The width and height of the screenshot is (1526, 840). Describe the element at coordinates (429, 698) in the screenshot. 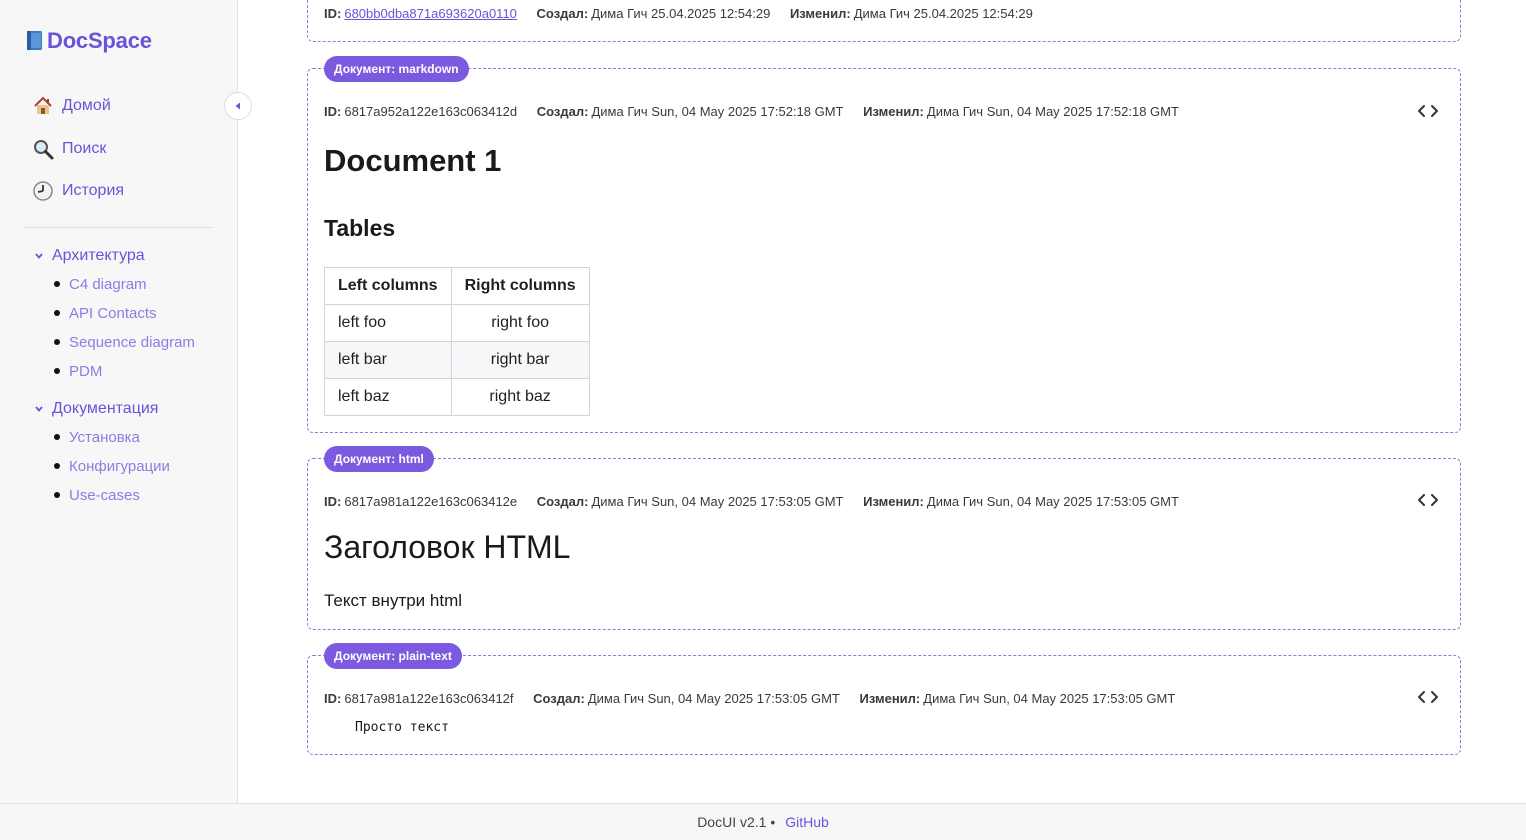

I see `meta-id-value: 6817a981a122e163c063412f` at that location.